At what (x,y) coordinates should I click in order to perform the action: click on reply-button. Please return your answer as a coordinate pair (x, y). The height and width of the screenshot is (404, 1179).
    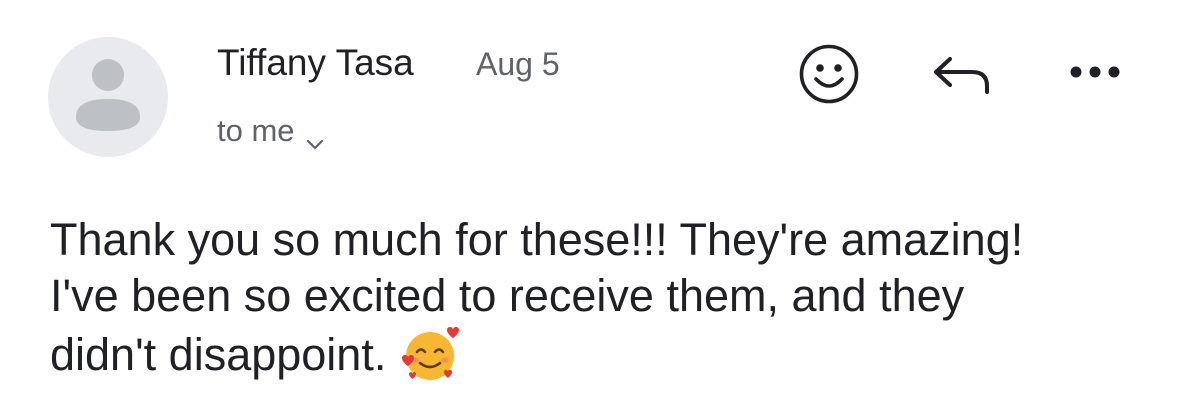
    Looking at the image, I should click on (961, 75).